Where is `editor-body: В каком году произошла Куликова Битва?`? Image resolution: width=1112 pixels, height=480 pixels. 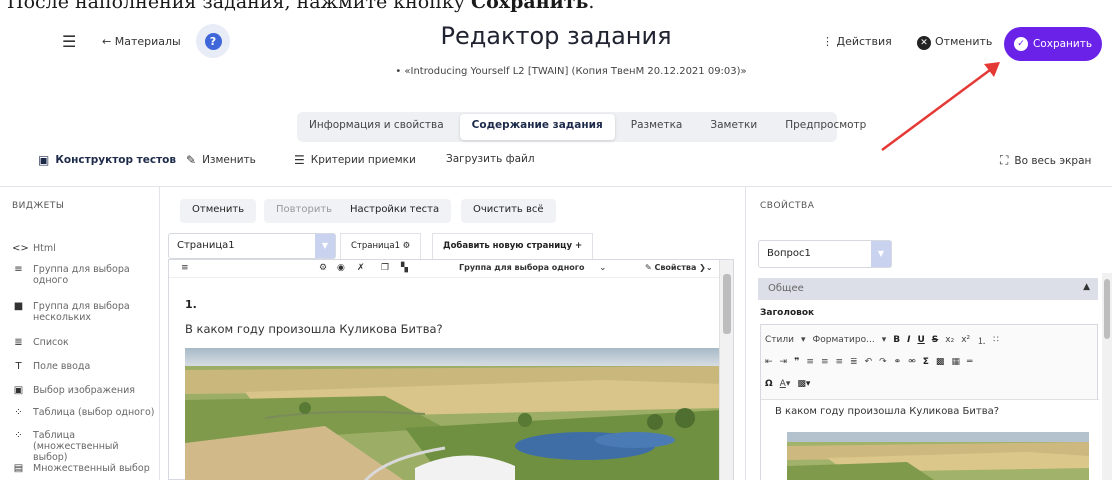
editor-body: В каком году произошла Куликова Битва? is located at coordinates (930, 439).